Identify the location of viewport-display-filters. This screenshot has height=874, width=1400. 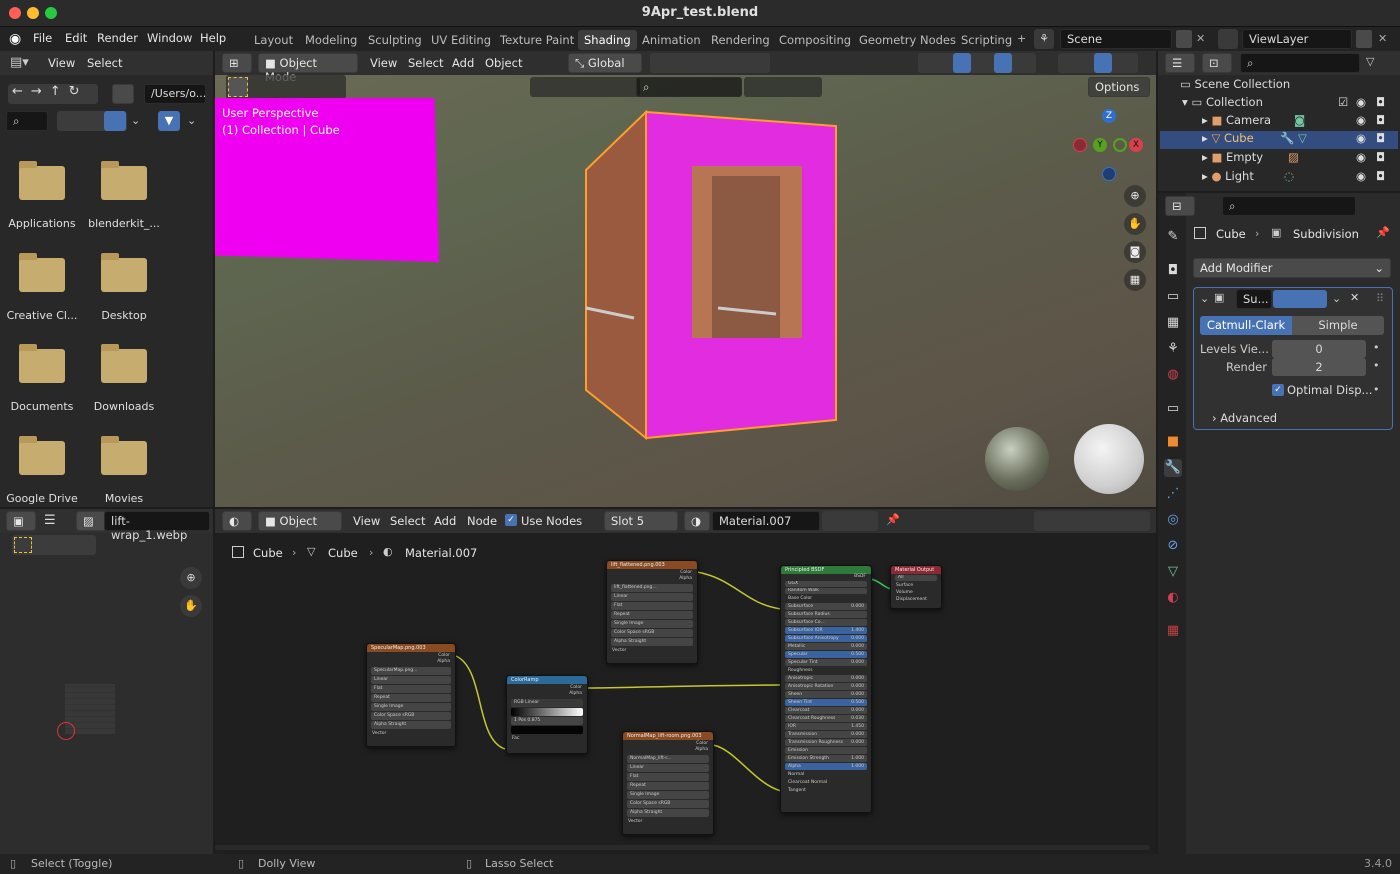
(585, 87).